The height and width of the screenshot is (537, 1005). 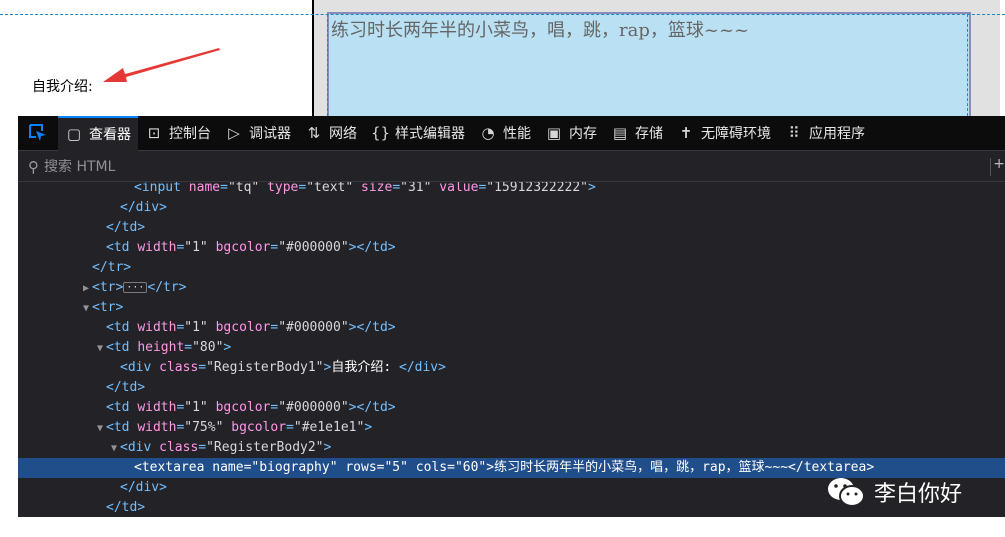 What do you see at coordinates (161, 347) in the screenshot?
I see `markup-attr-name: height` at bounding box center [161, 347].